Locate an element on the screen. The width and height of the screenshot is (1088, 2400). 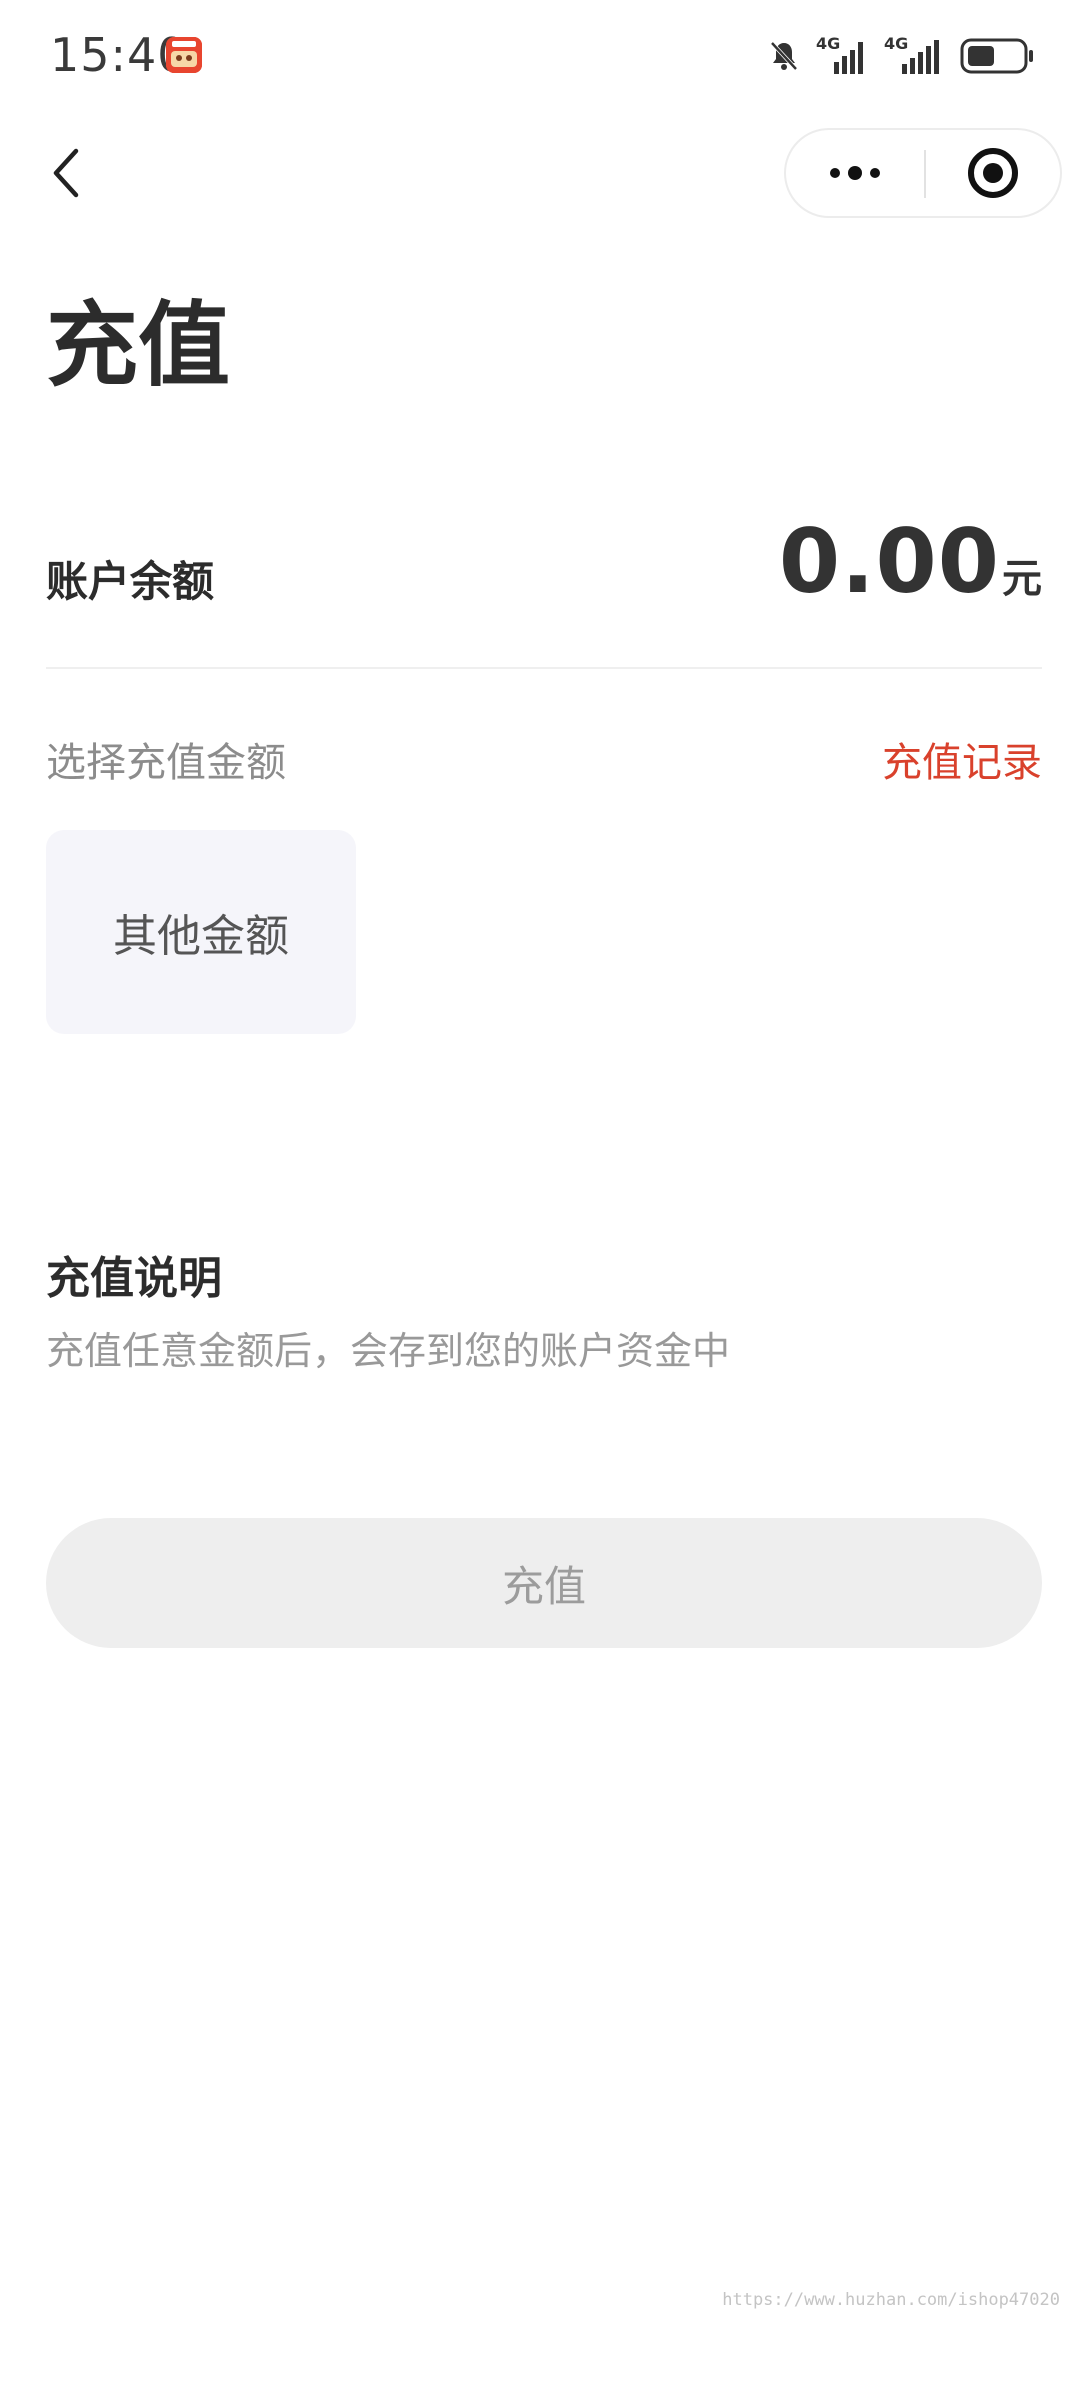
target-close-icon is located at coordinates (993, 173).